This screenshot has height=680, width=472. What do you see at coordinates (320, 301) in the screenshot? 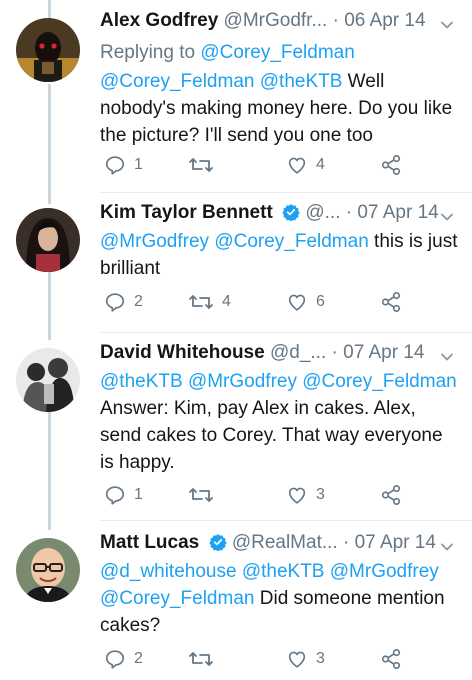
I see `like-count: 6` at bounding box center [320, 301].